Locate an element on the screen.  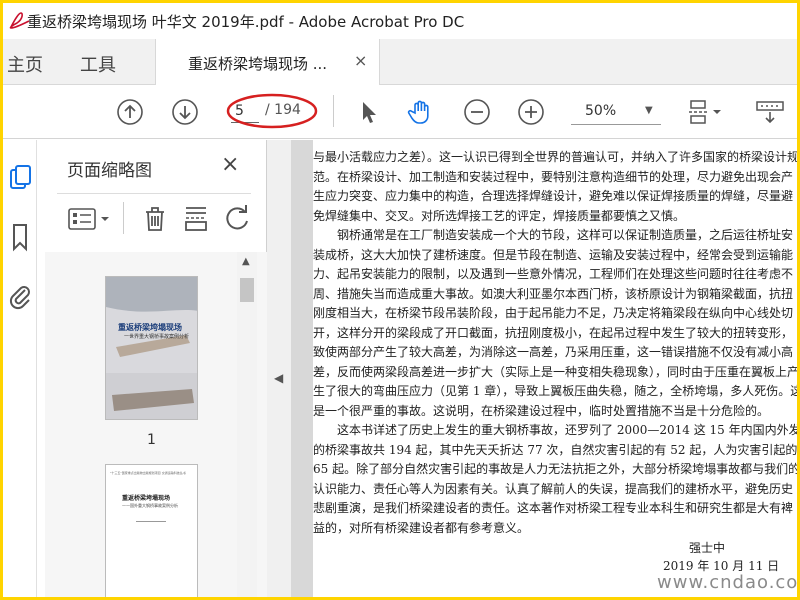
document-line: 刚度相当大，在桥梁节段吊装阶段，由于起吊能力不足，乃决定将箱梁段在纵向中心线处切 is located at coordinates (553, 313).